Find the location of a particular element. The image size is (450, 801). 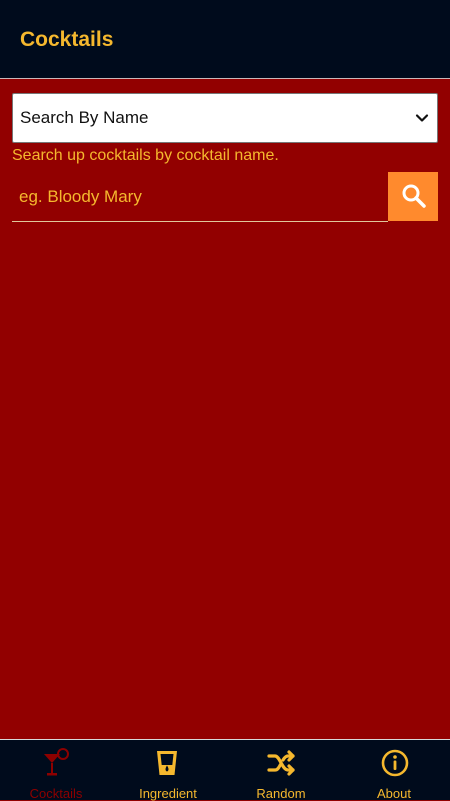

cocktail-icon is located at coordinates (56, 762).